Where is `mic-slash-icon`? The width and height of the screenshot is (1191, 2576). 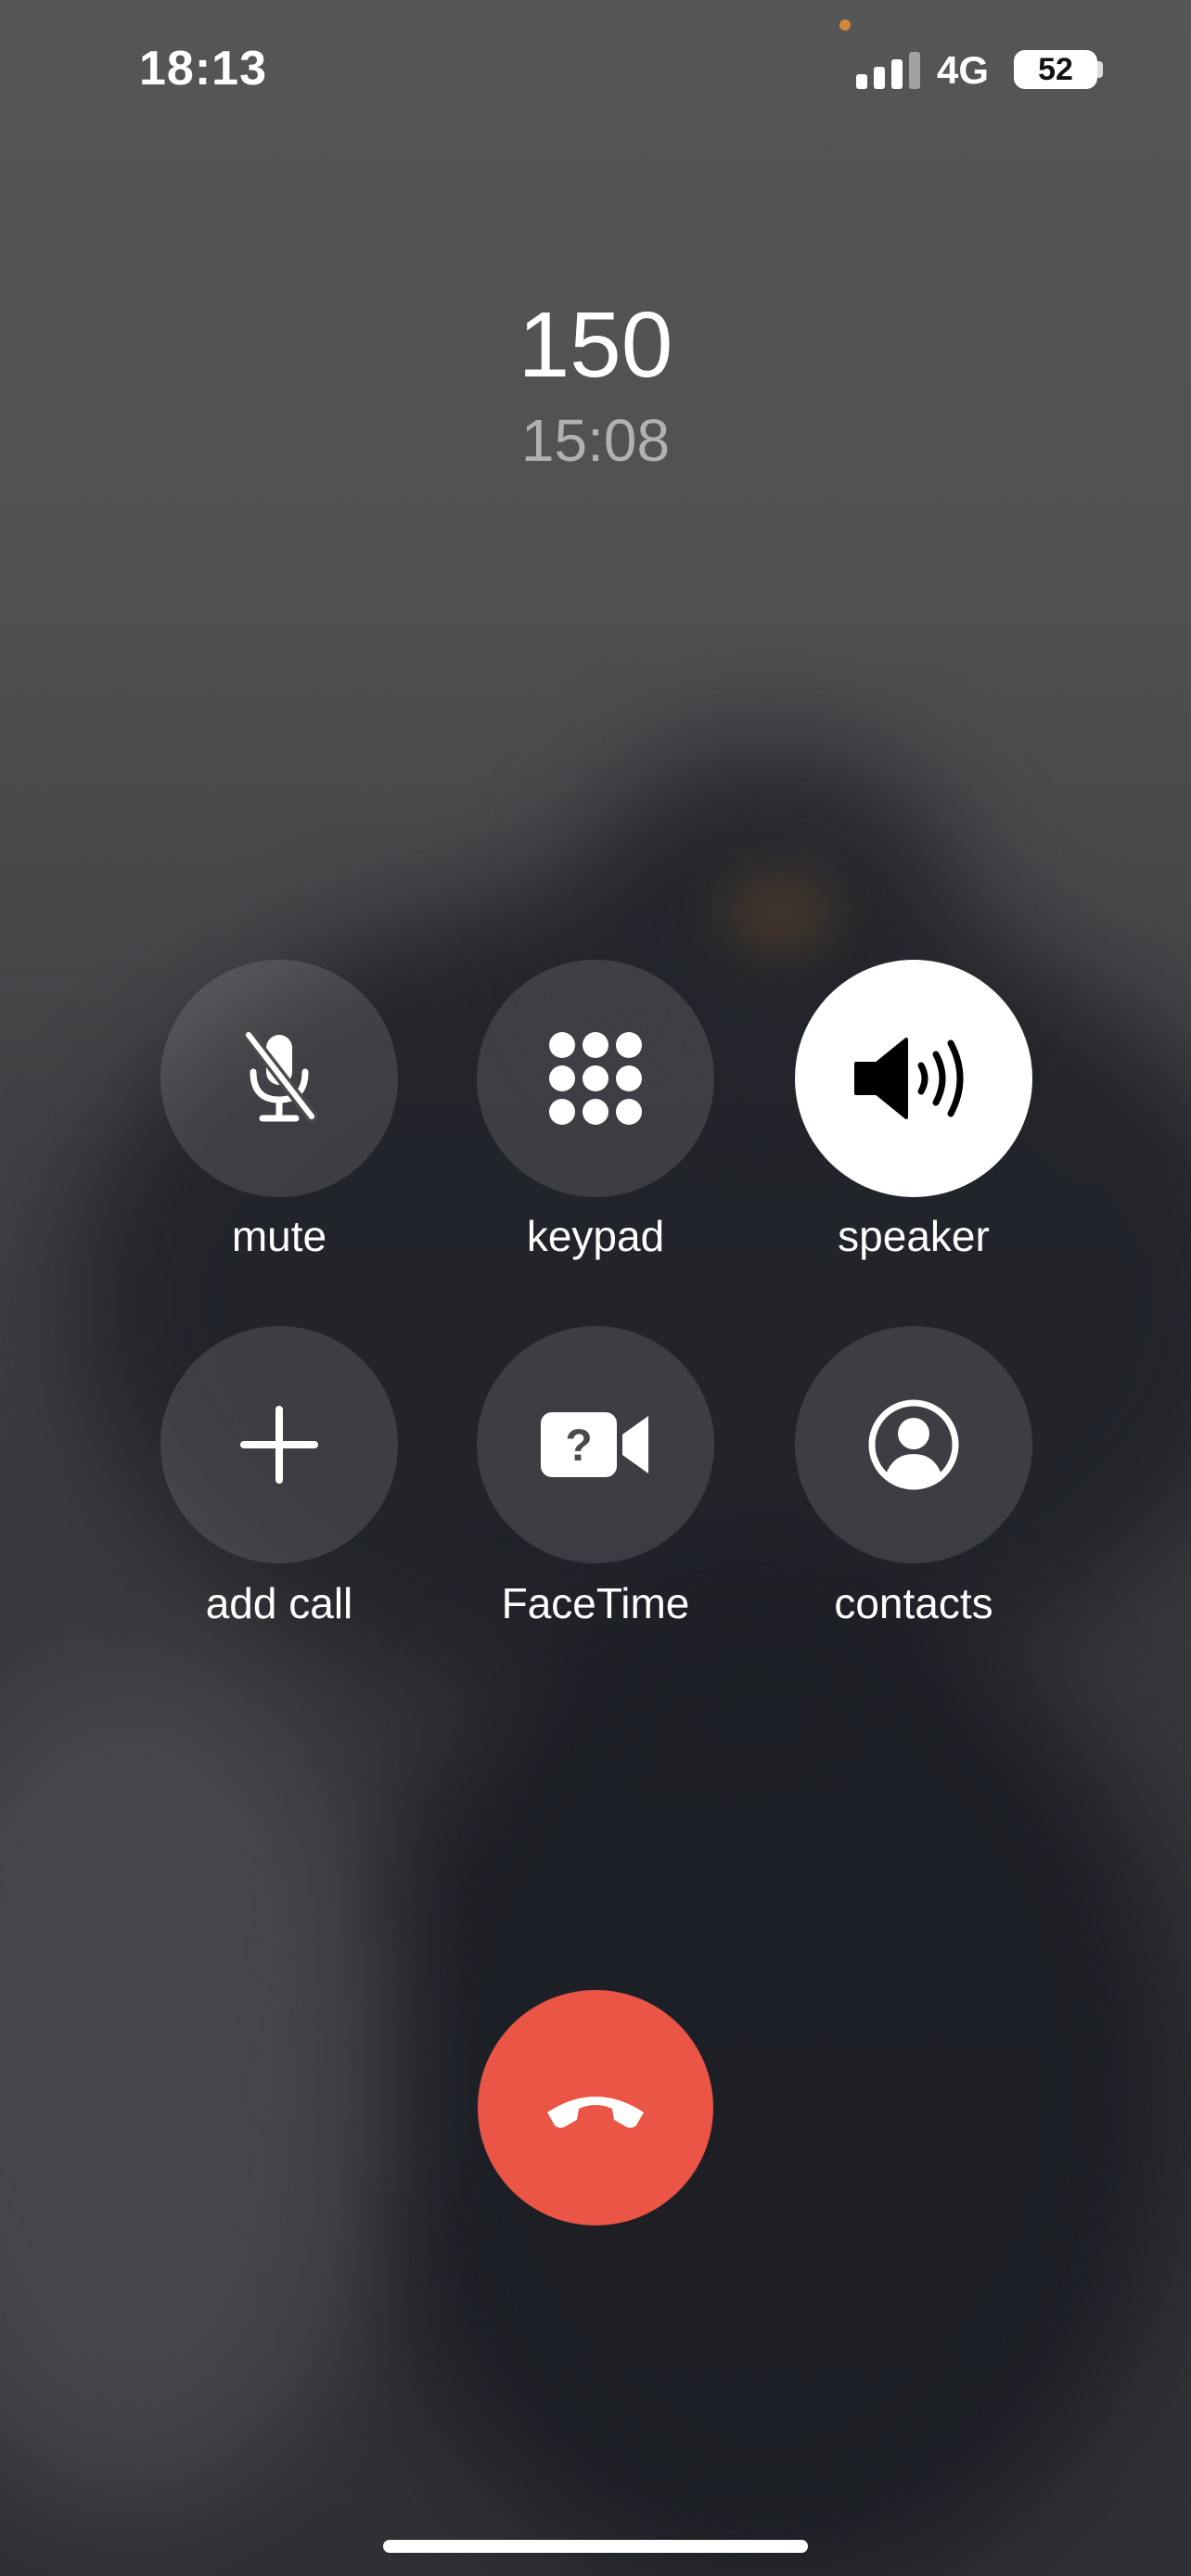 mic-slash-icon is located at coordinates (280, 1076).